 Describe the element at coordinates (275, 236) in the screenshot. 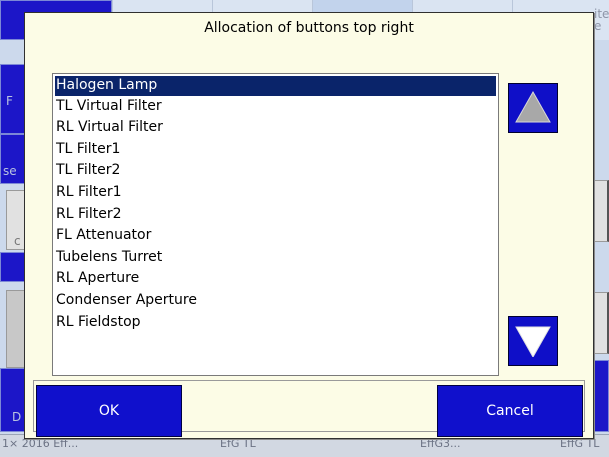

I see `list-item: FL Attenuator` at that location.